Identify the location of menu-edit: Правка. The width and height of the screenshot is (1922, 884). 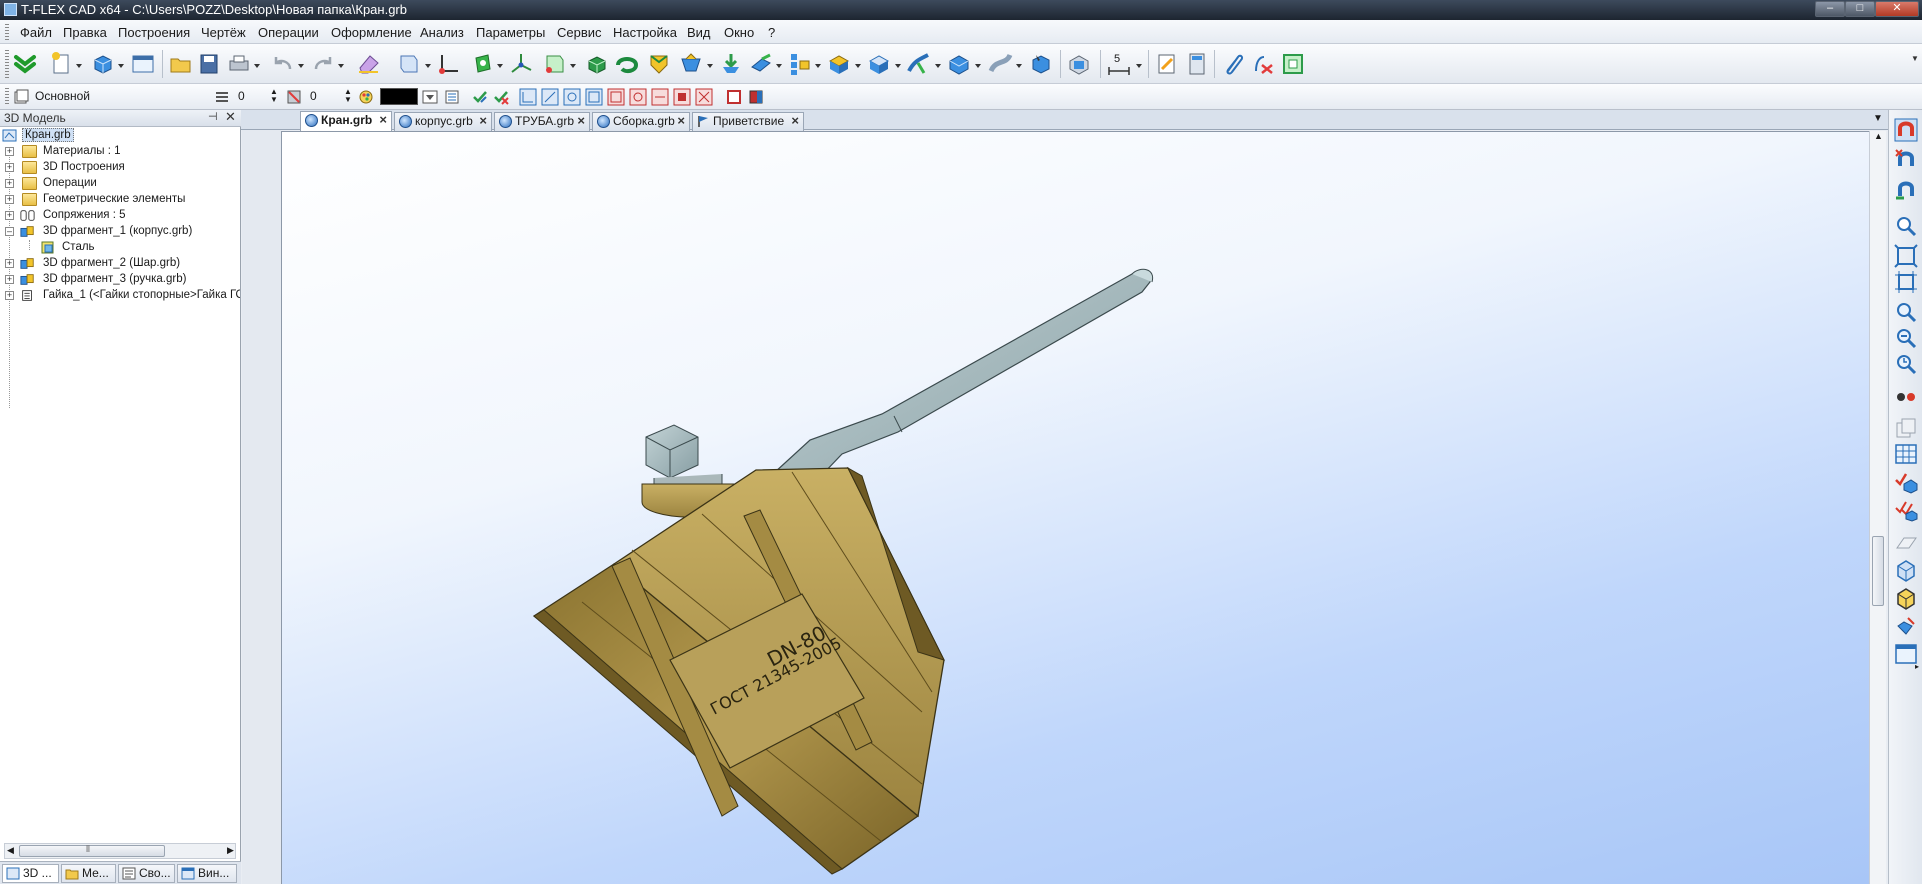
(85, 32).